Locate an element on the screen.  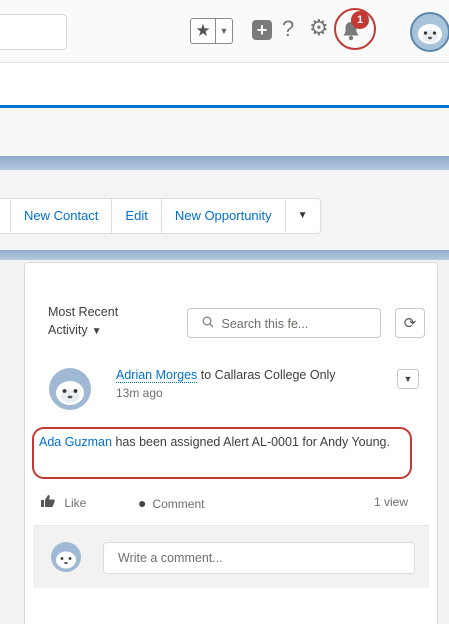
record-action-buttons: New Contact Edit New Opportunity ▼ is located at coordinates (160, 216).